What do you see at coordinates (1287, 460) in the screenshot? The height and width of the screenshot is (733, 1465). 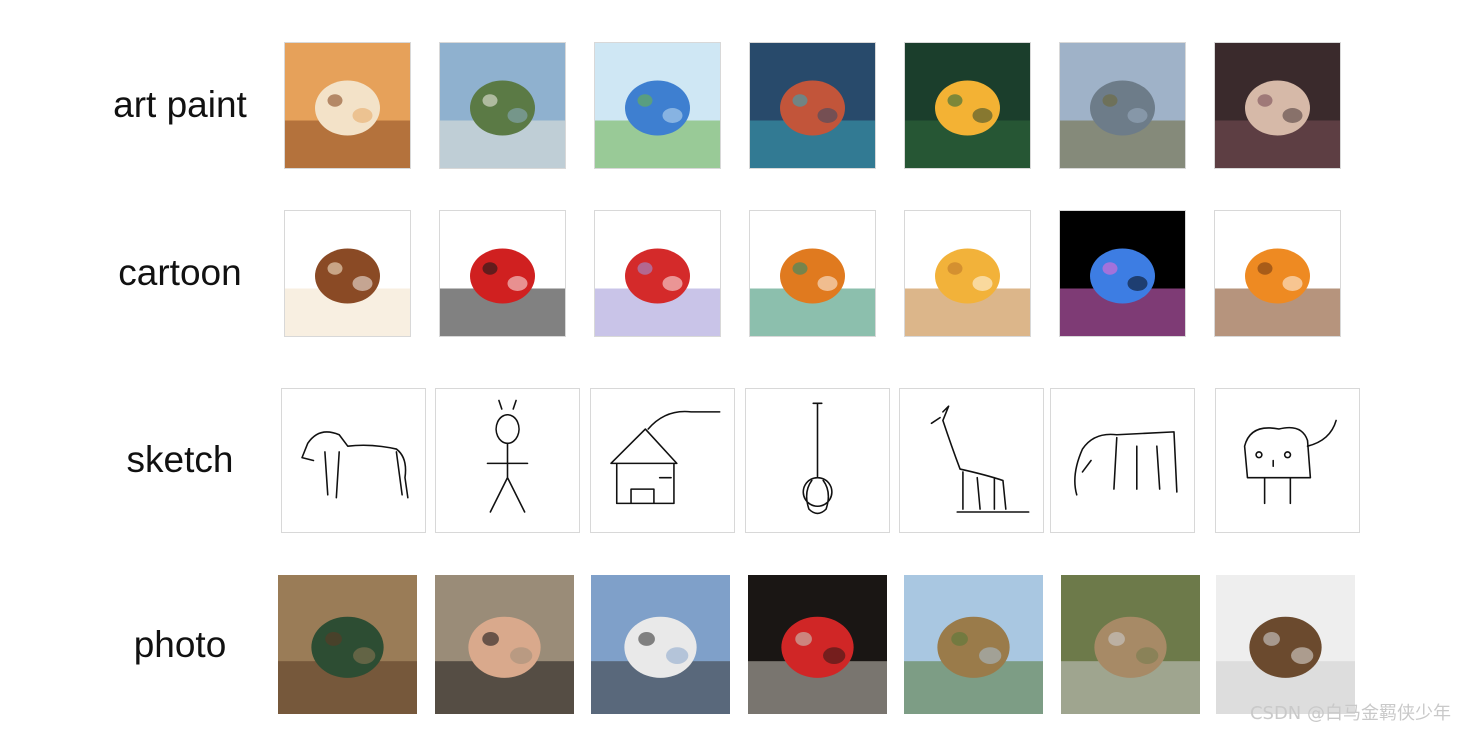 I see `sketch-dog-image` at bounding box center [1287, 460].